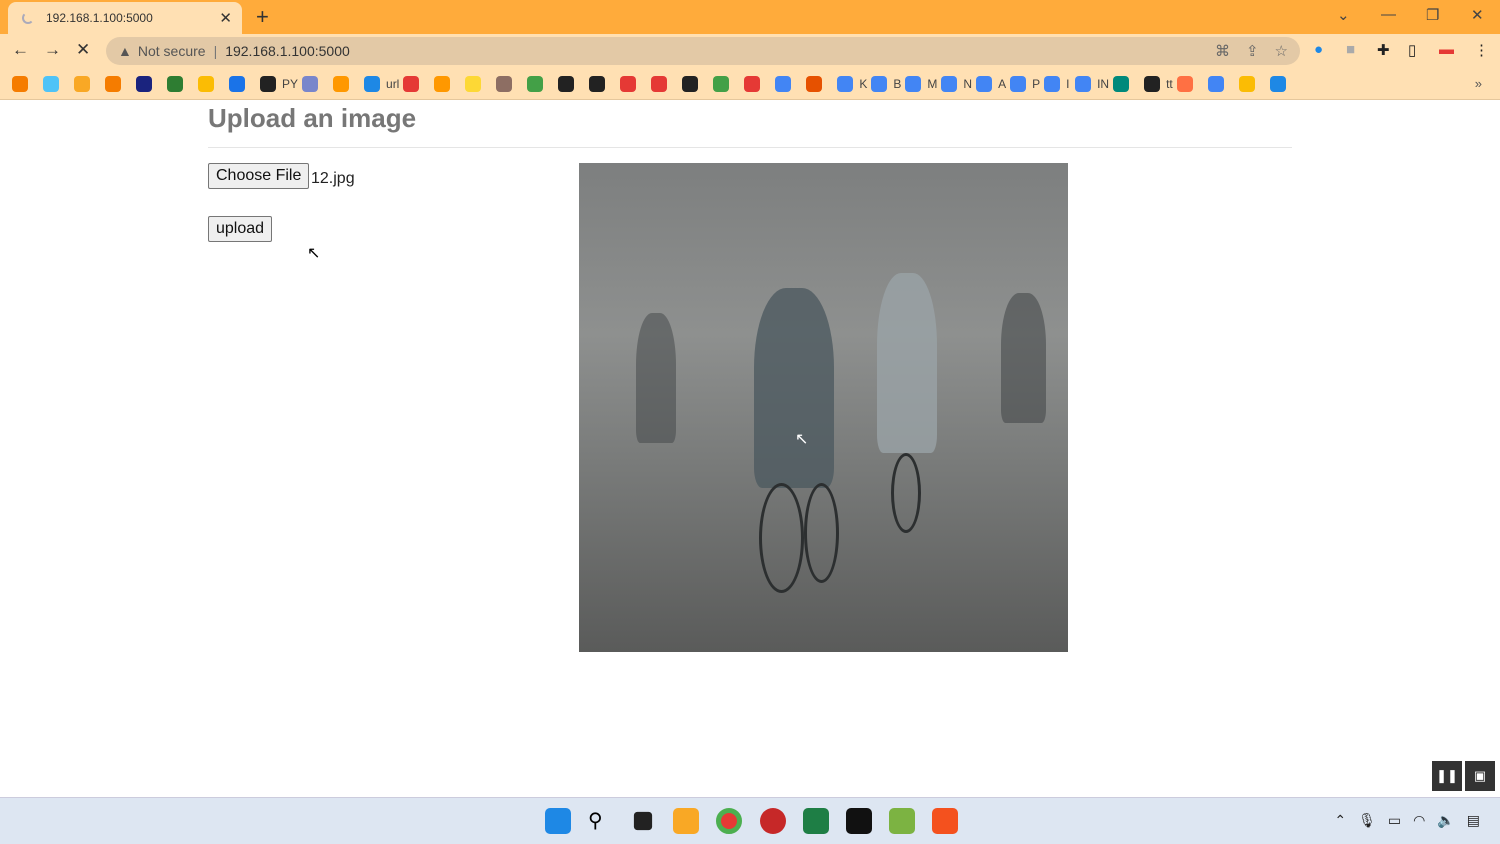 The width and height of the screenshot is (1500, 844). I want to click on bookmark-star-icon: ☆, so click(1281, 51).